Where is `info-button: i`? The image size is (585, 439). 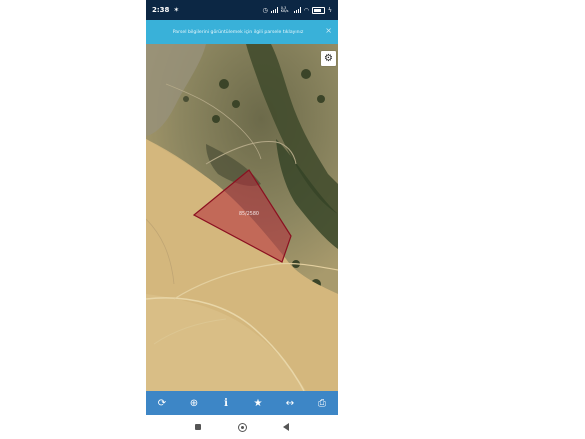
info-button: i is located at coordinates (226, 403).